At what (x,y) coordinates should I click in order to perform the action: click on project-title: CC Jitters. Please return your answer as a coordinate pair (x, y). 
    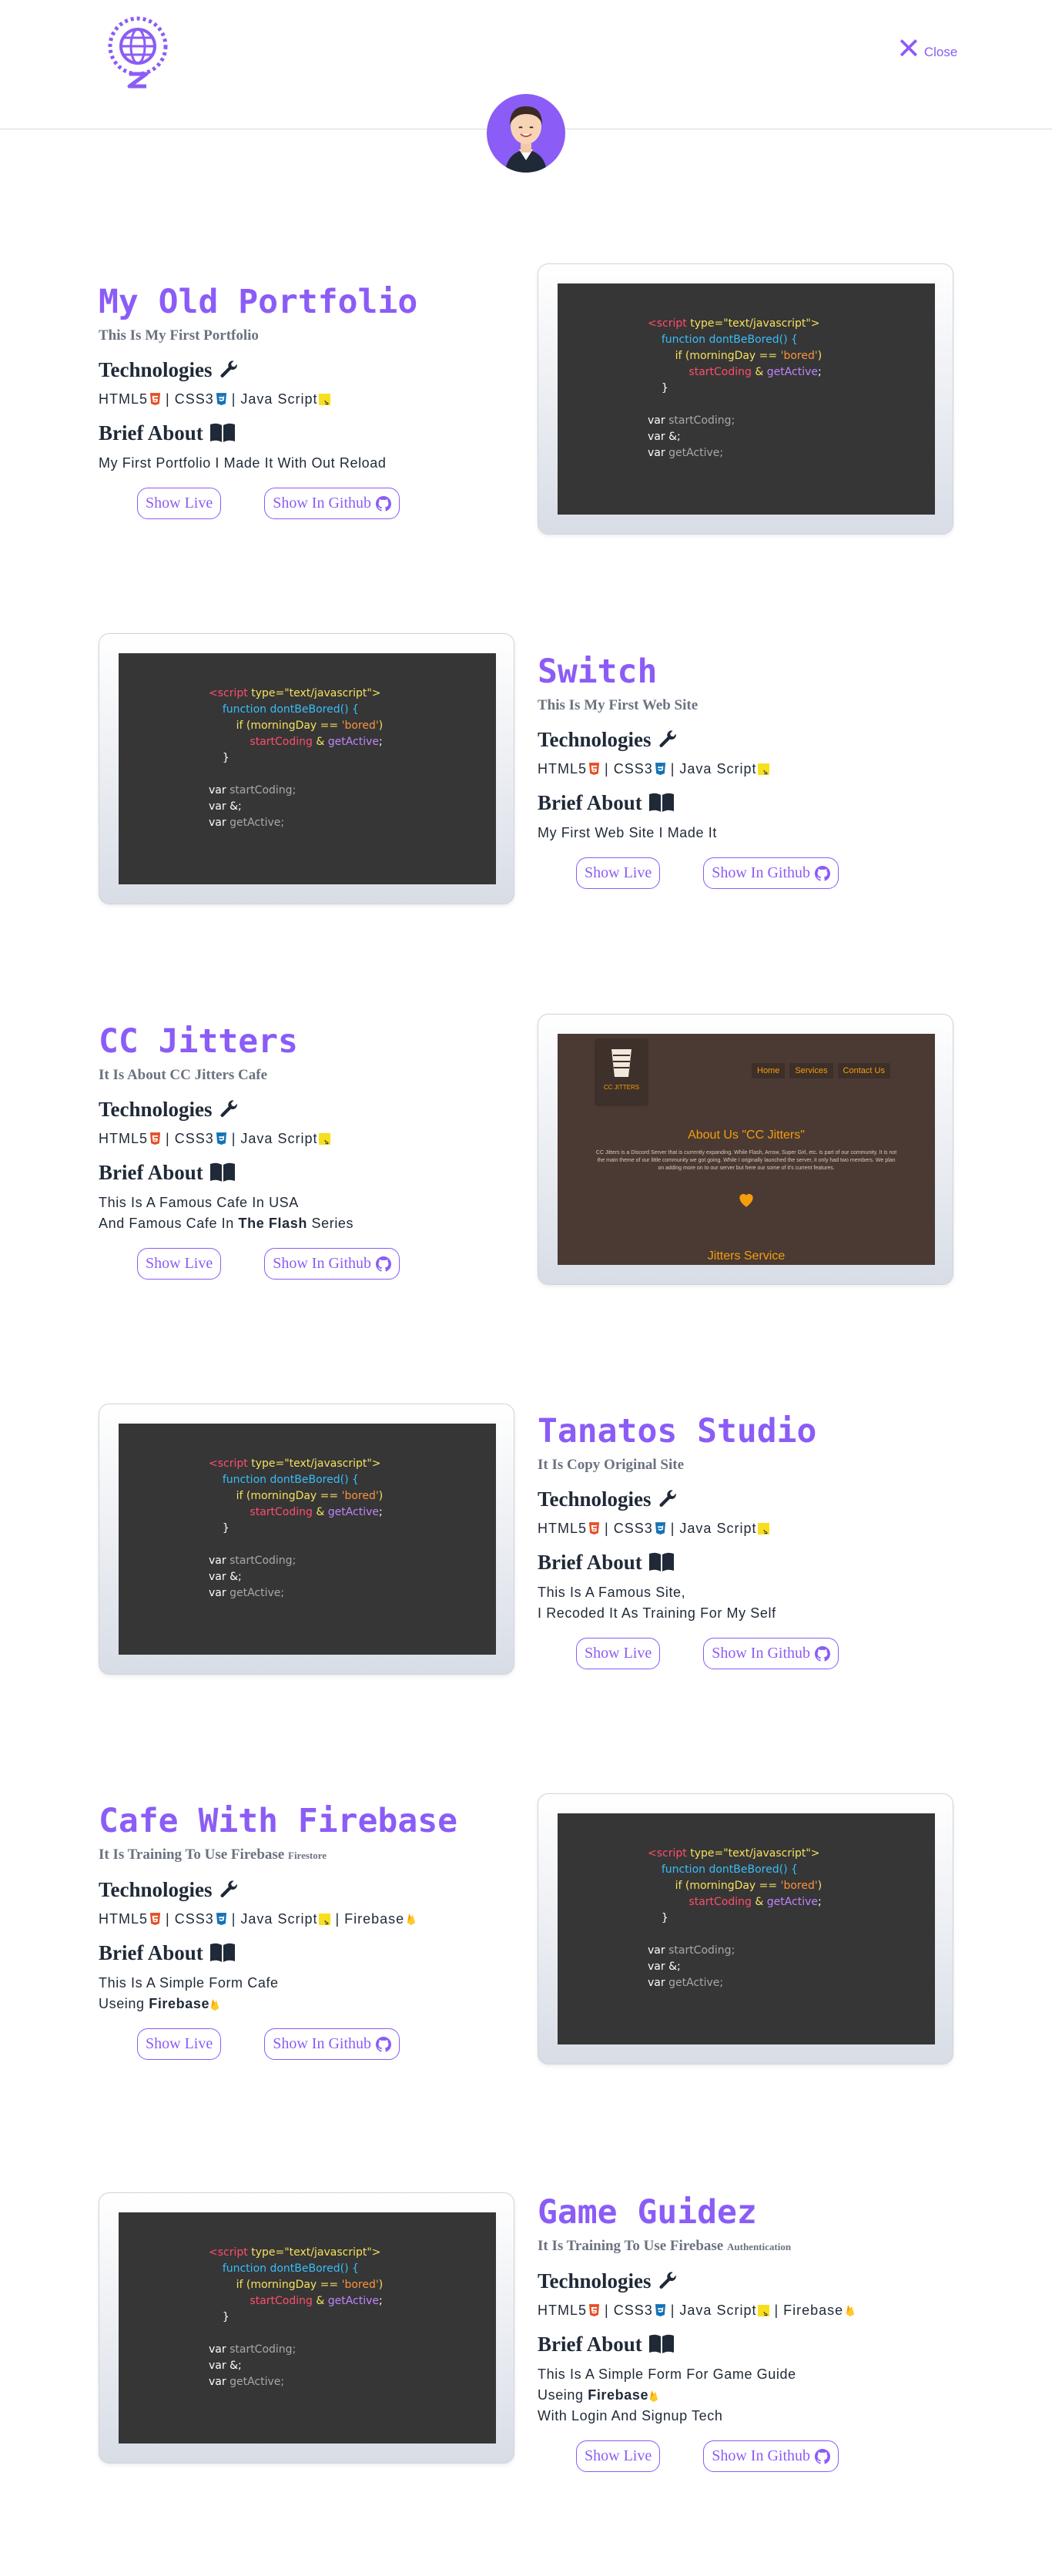
    Looking at the image, I should click on (198, 1041).